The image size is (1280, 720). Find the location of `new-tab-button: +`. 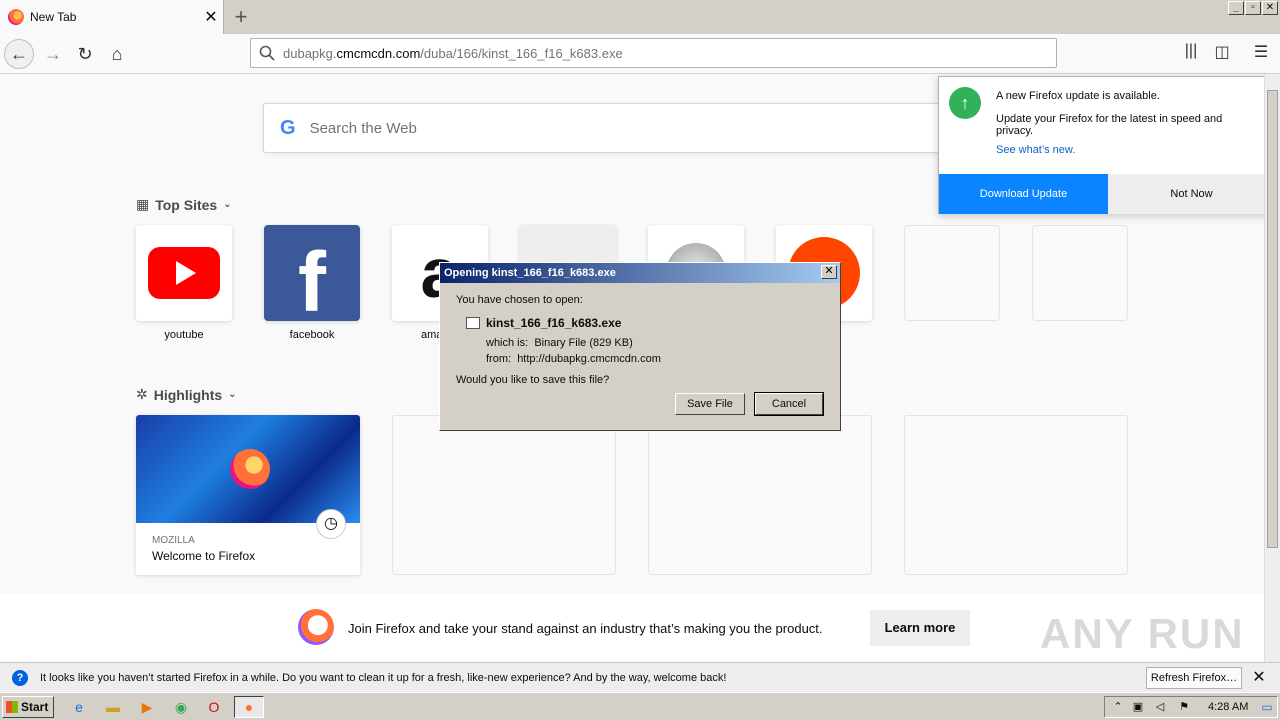

new-tab-button: + is located at coordinates (241, 17).